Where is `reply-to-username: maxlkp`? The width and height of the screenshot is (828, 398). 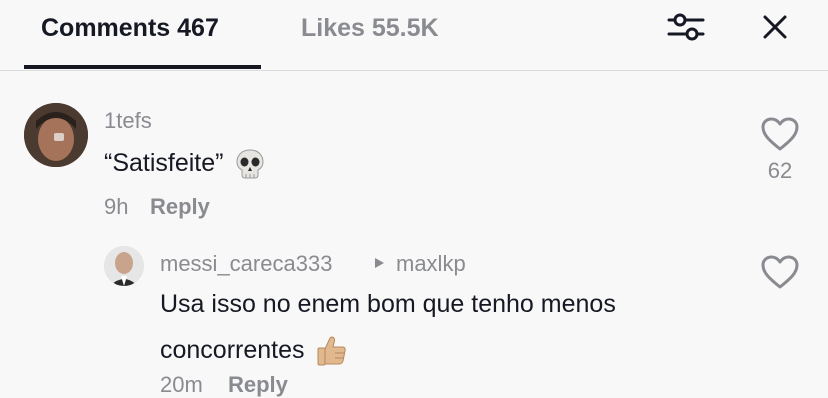
reply-to-username: maxlkp is located at coordinates (431, 264).